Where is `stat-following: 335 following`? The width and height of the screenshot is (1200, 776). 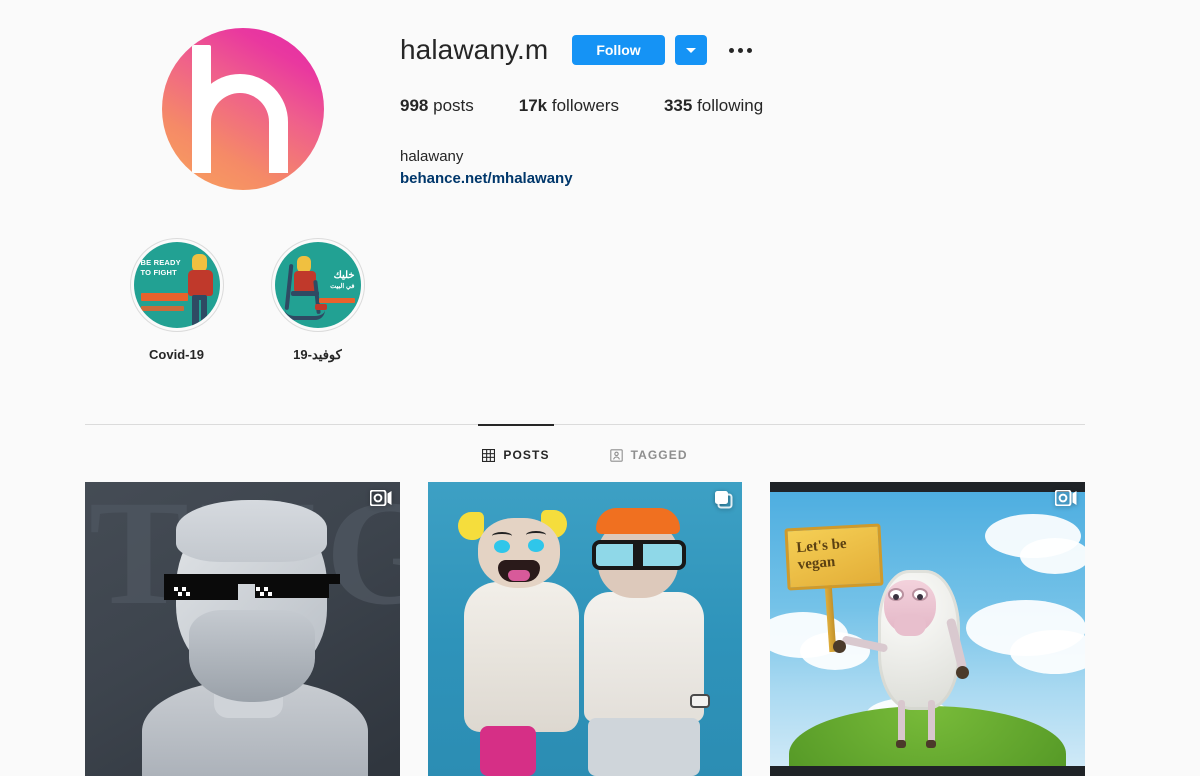 stat-following: 335 following is located at coordinates (713, 106).